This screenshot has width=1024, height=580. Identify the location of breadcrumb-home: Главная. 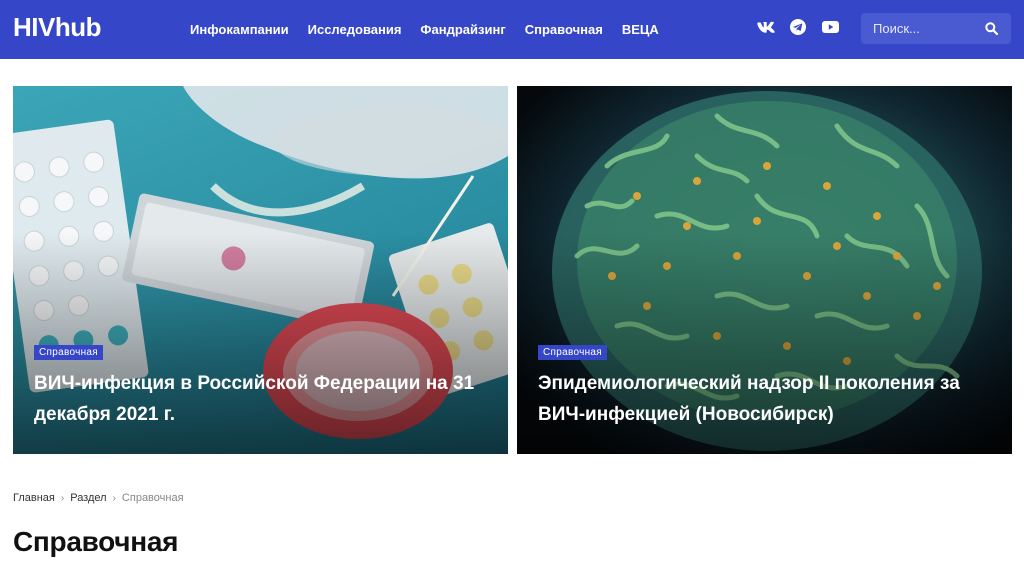
(34, 498).